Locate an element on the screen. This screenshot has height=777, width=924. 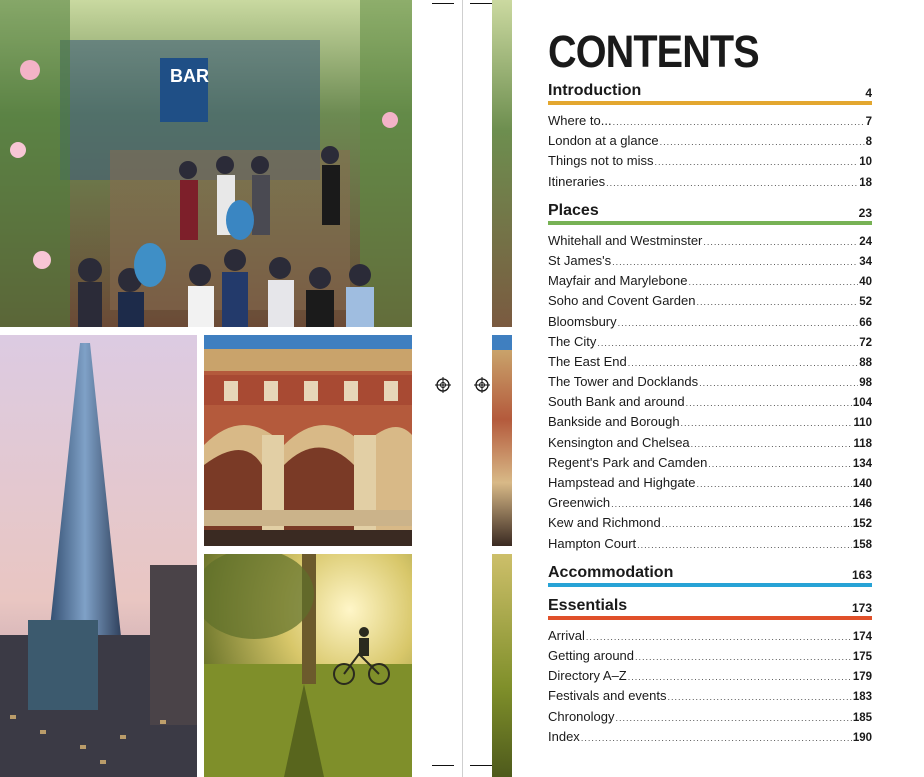
toc-entry-label: Mayfair and Marylebone is located at coordinates (618, 281).